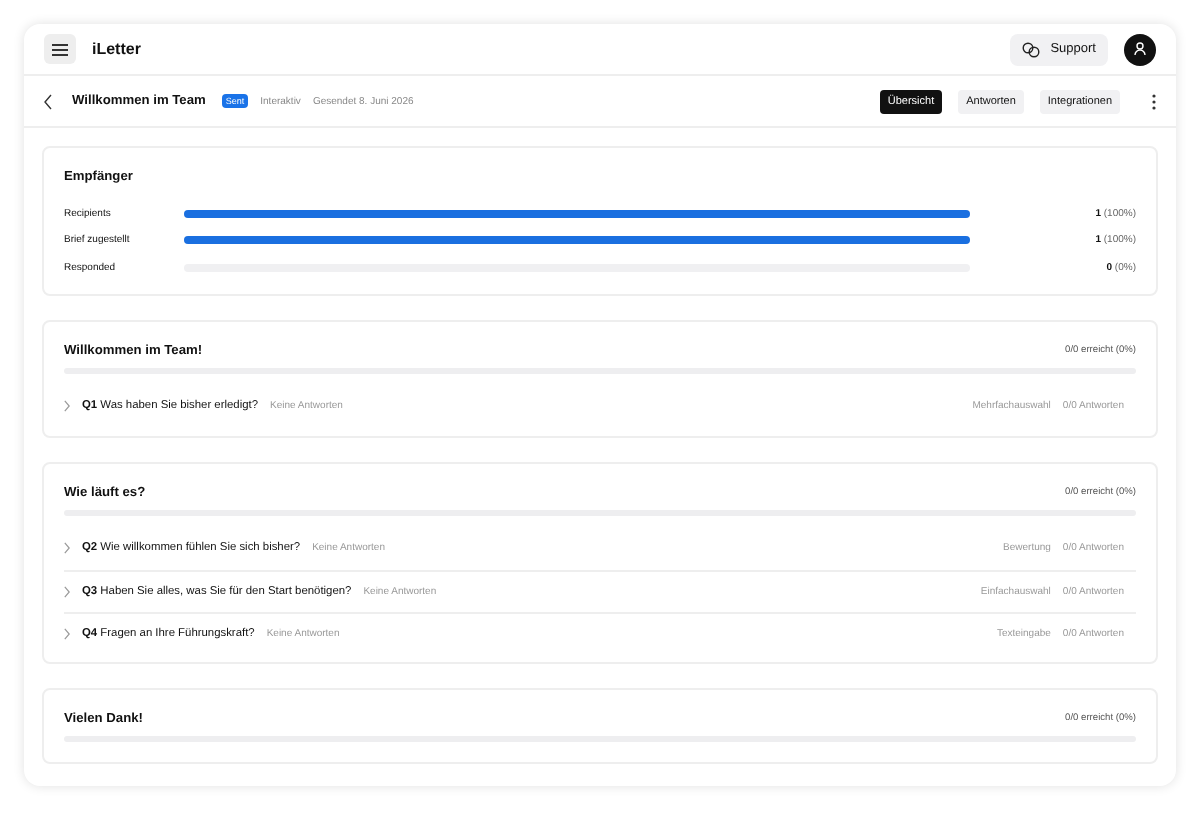 The width and height of the screenshot is (1200, 814). I want to click on chevron-left-icon, so click(48, 101).